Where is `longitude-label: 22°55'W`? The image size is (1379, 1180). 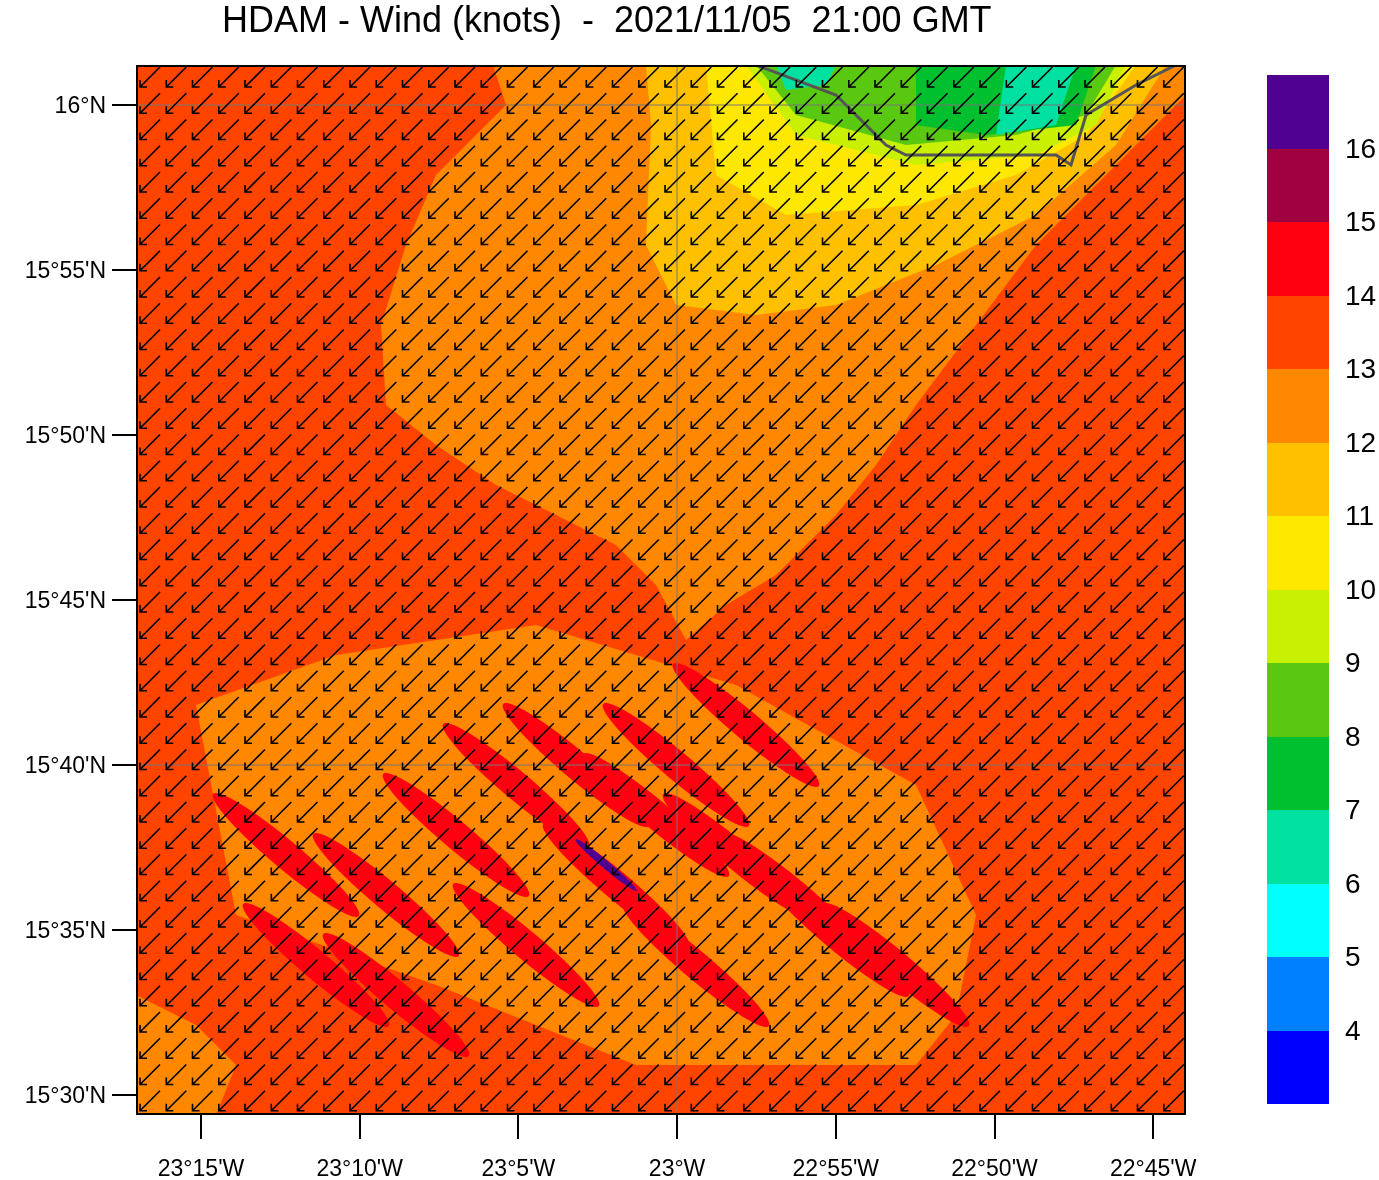 longitude-label: 22°55'W is located at coordinates (836, 1167).